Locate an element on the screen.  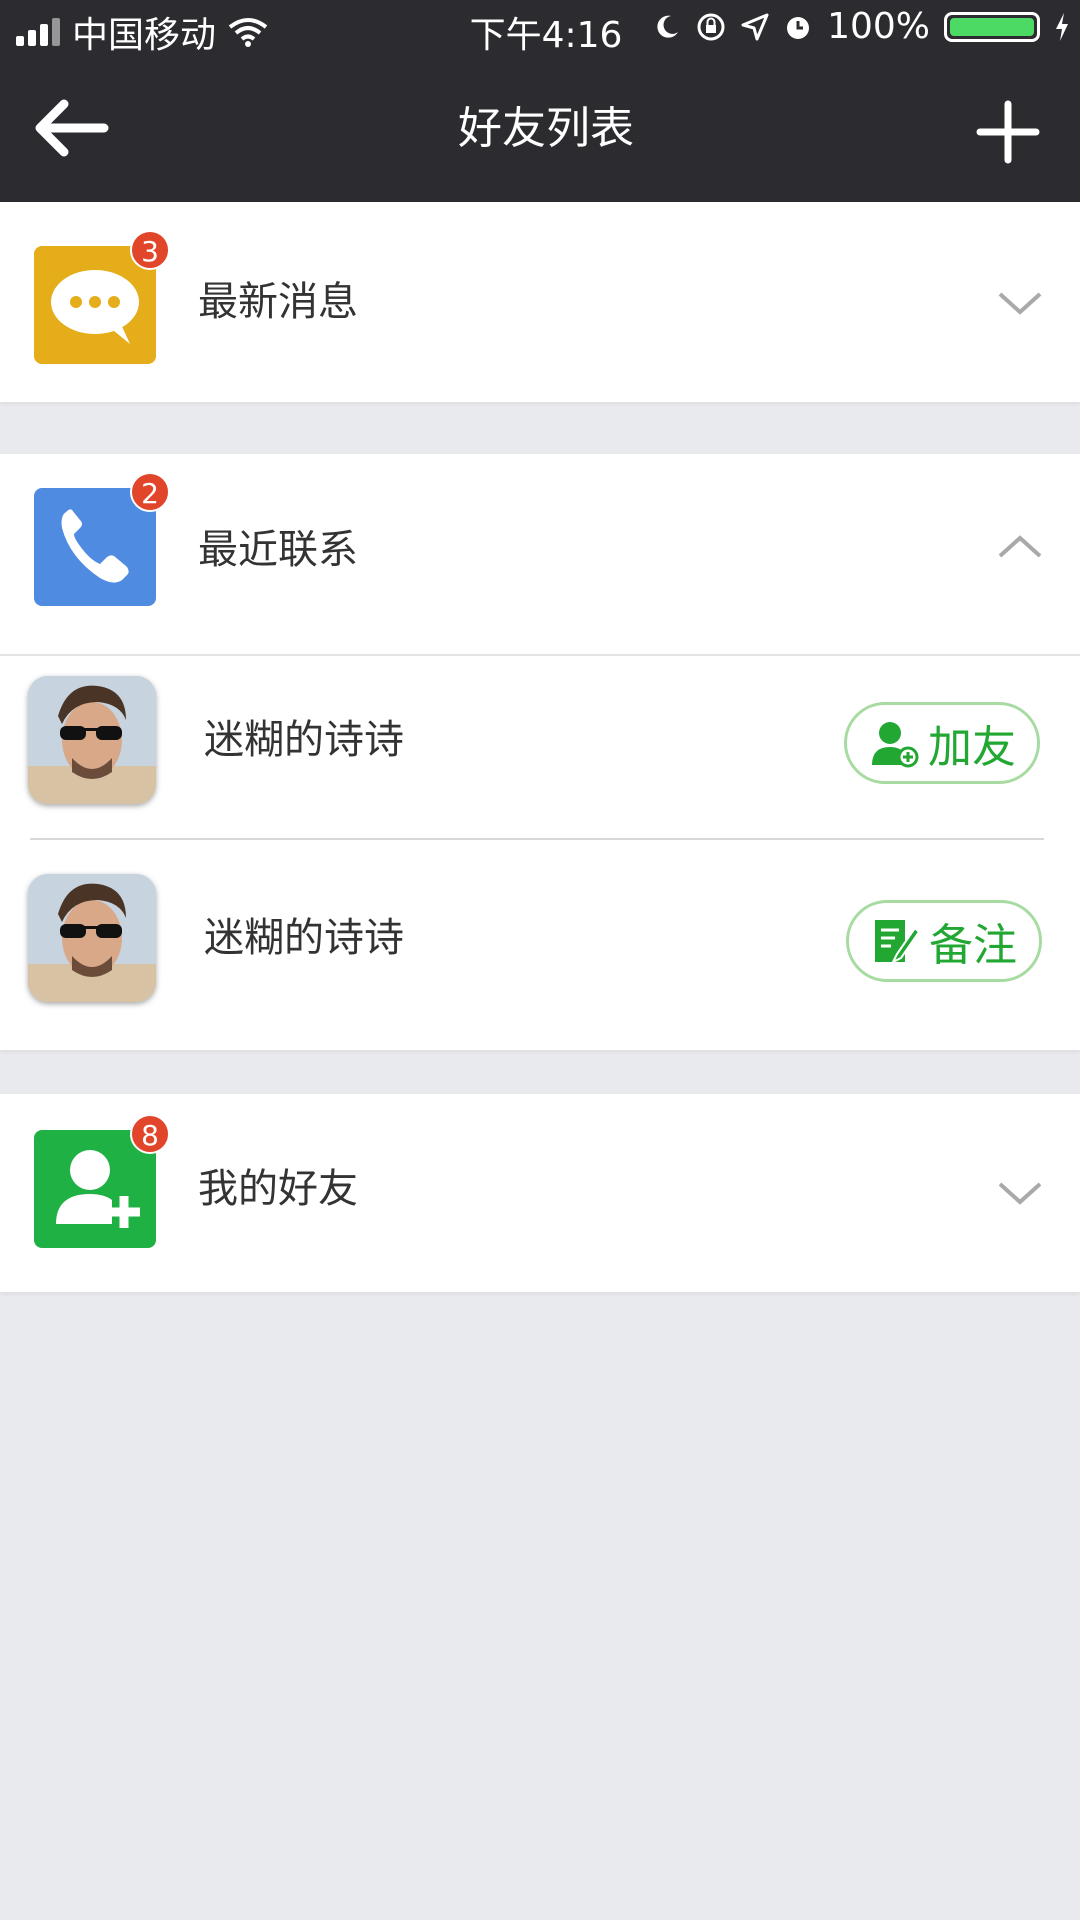
battery-icon is located at coordinates (992, 26).